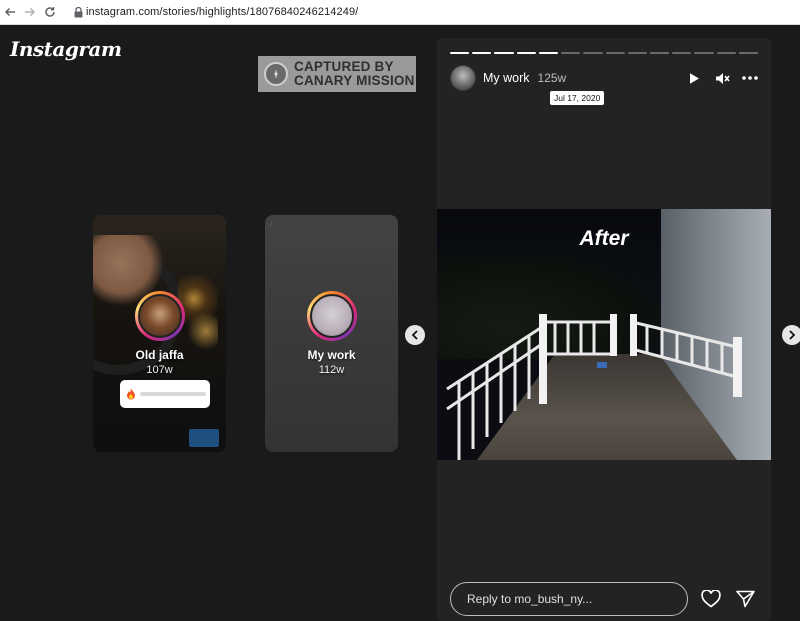 This screenshot has height=621, width=800. I want to click on mute-button, so click(722, 78).